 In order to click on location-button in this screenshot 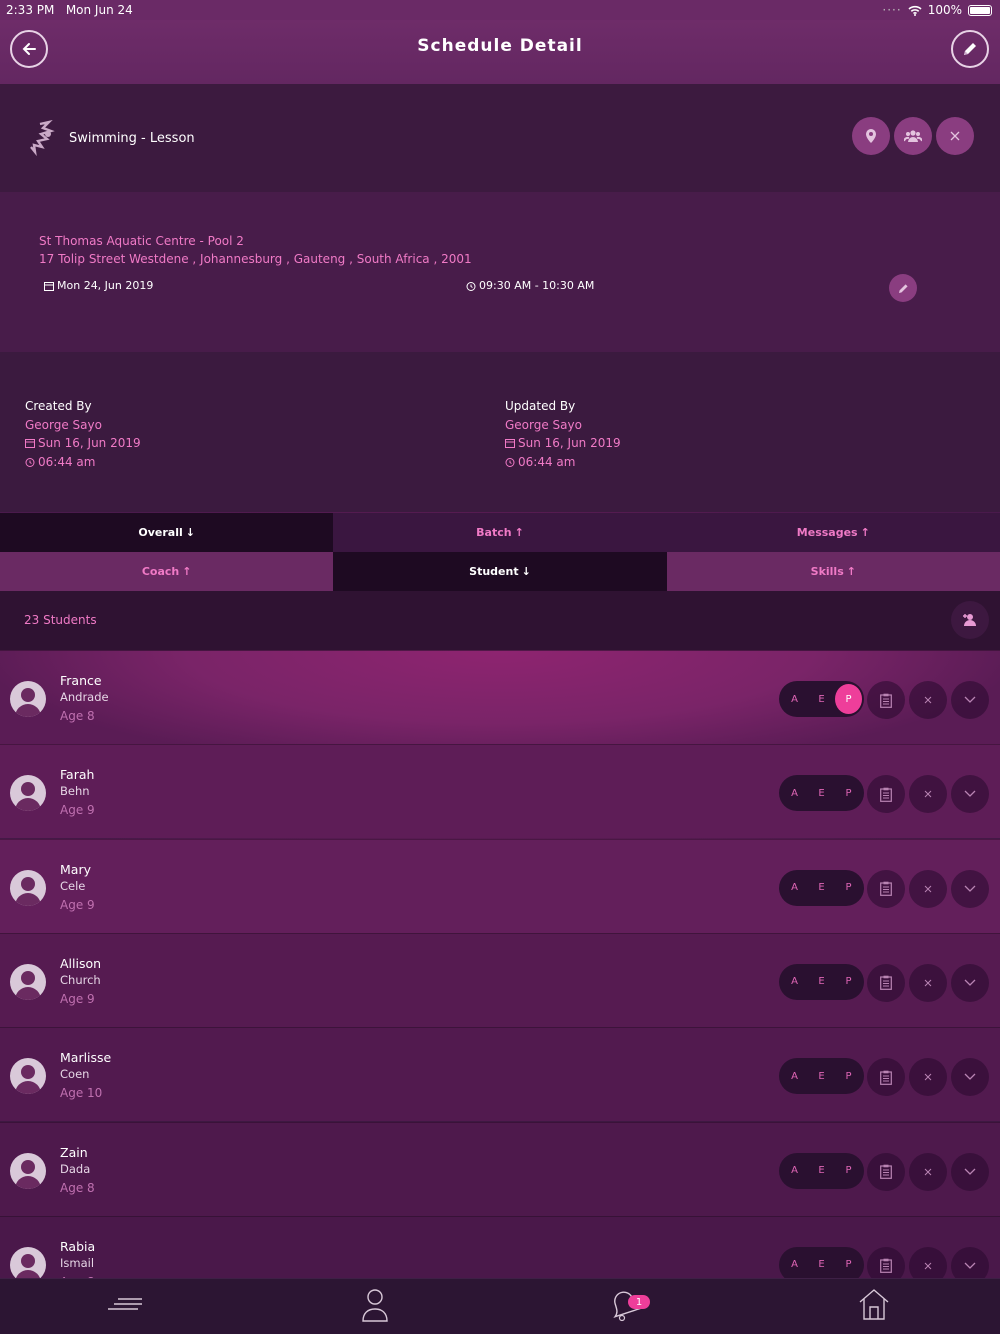, I will do `click(871, 136)`.